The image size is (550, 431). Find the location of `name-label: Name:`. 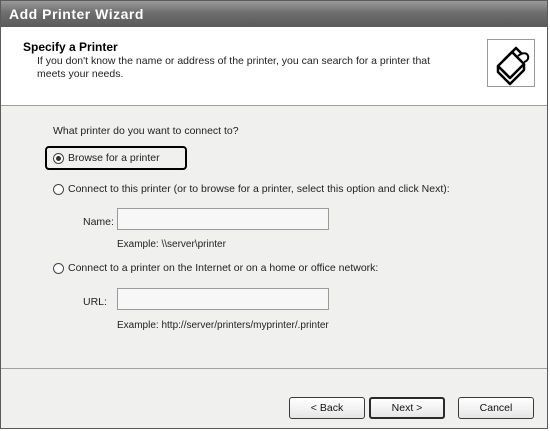

name-label: Name: is located at coordinates (98, 222).